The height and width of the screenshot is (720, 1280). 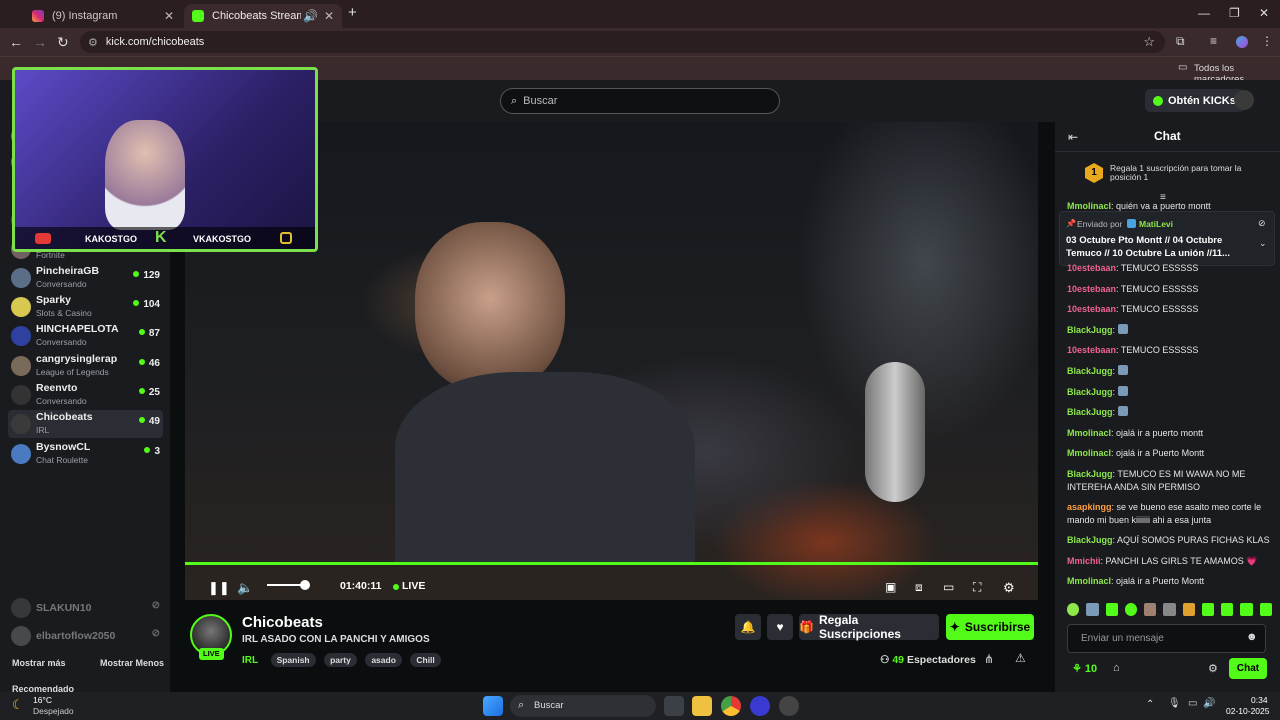 I want to click on reload-icon: ↻, so click(x=63, y=42).